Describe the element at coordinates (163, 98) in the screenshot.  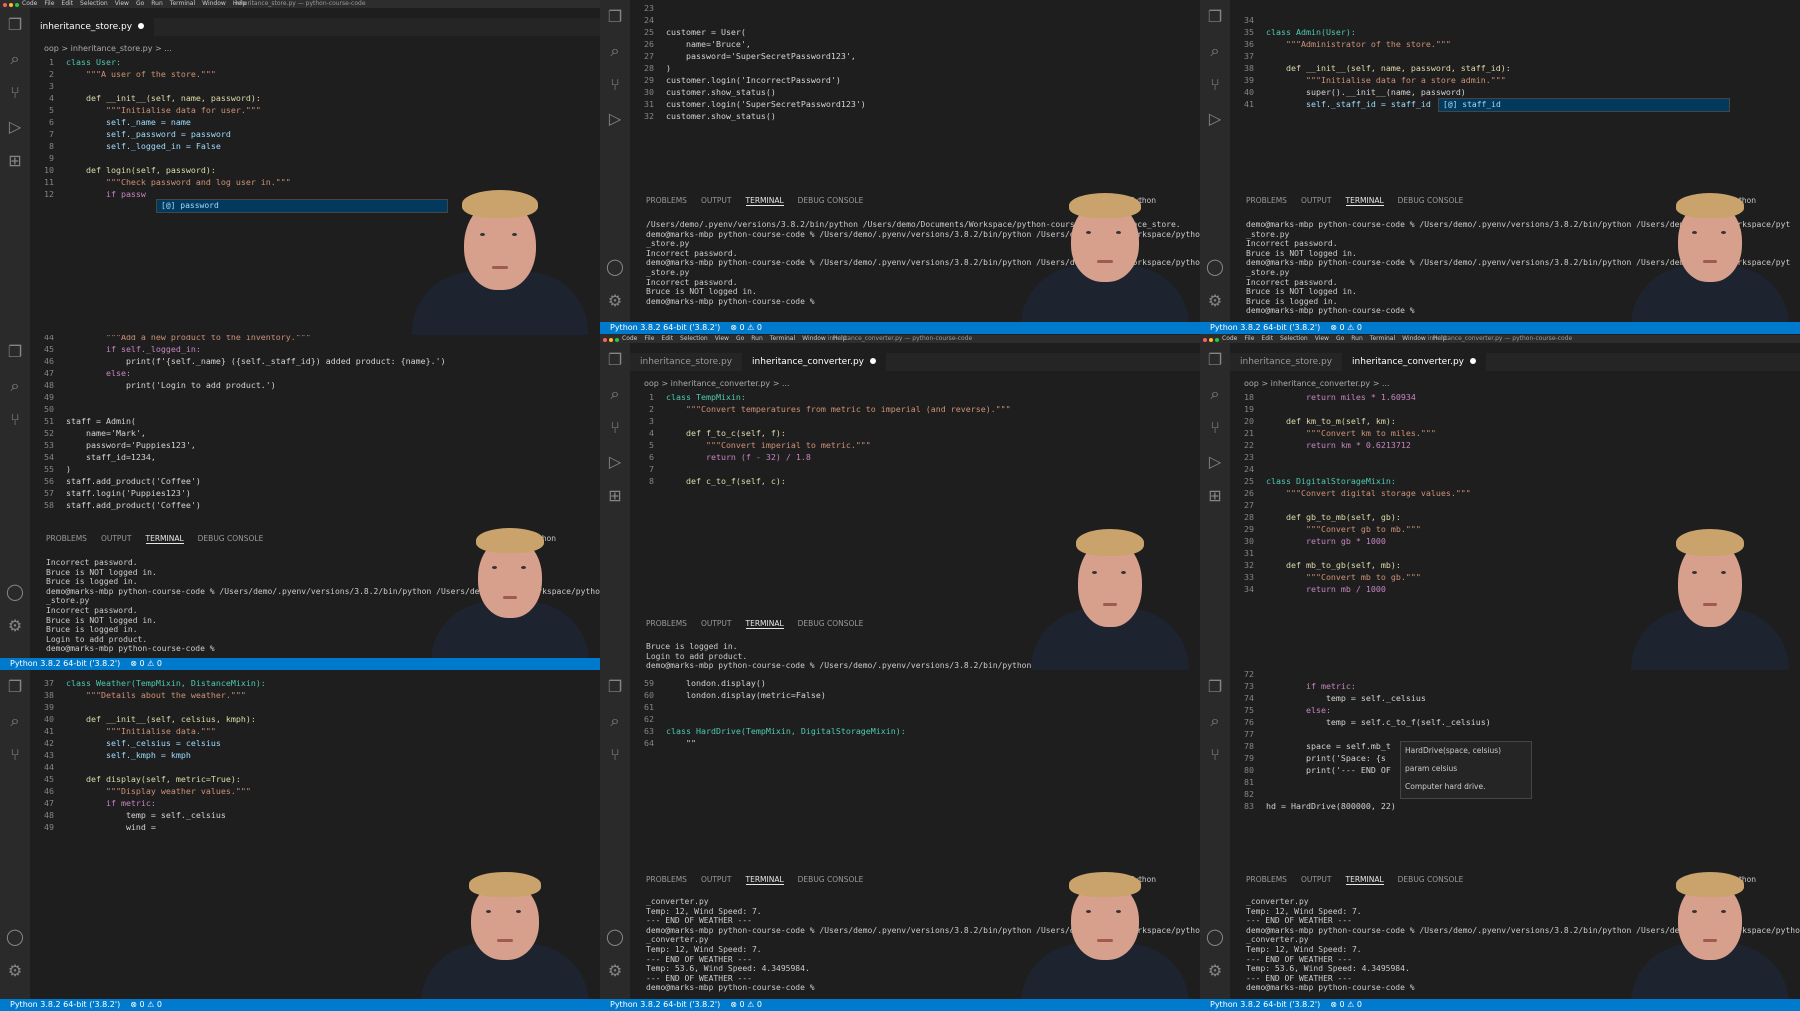
I see `code-text: def __init__(self, name, password):` at that location.